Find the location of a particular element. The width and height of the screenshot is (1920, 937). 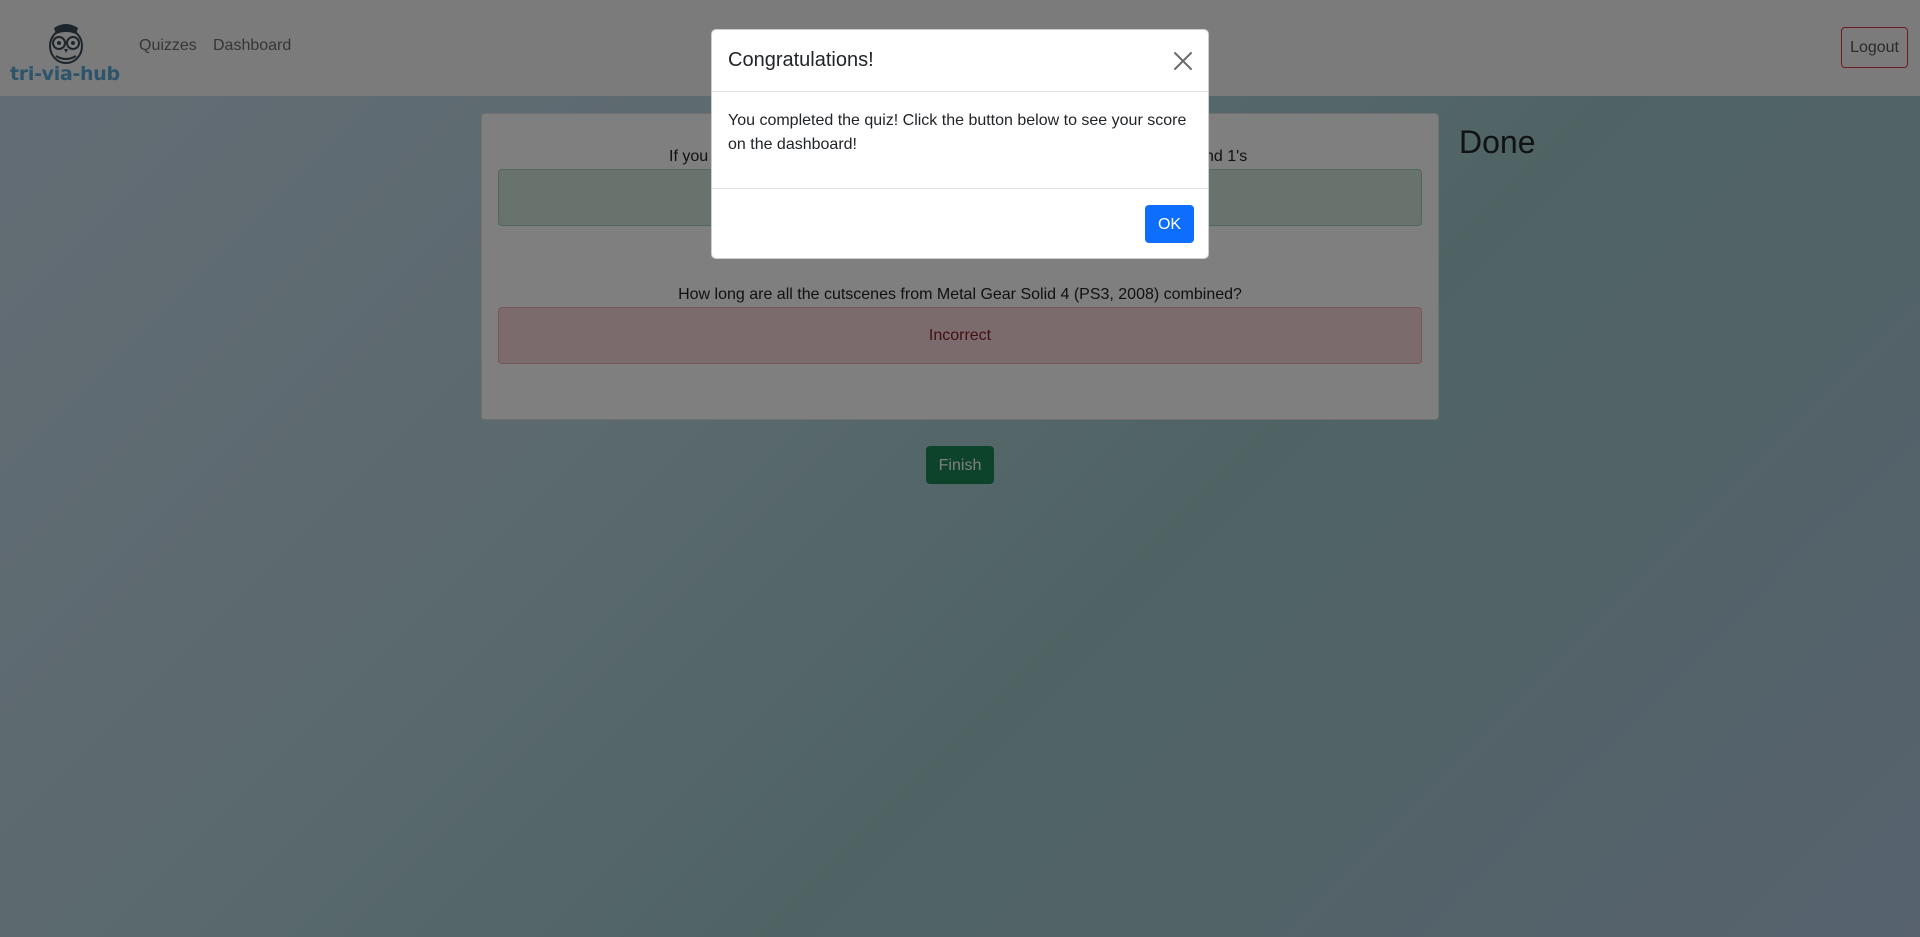

ok-button: OK is located at coordinates (1169, 224).